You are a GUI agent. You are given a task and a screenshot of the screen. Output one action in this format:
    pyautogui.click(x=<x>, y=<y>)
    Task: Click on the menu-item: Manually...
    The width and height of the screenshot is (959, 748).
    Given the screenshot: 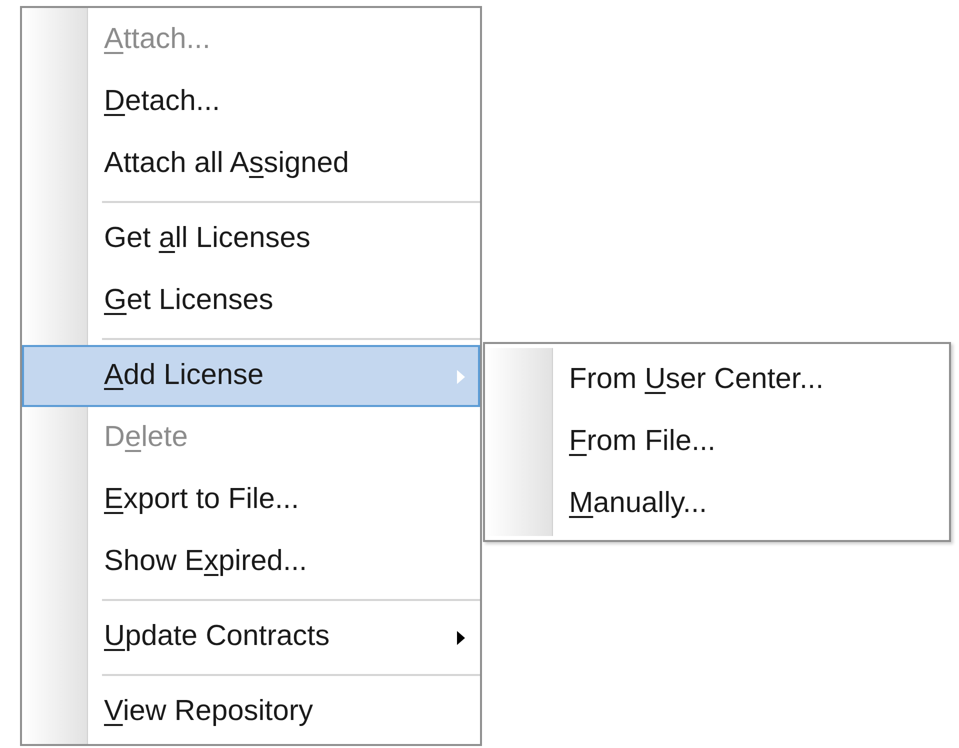 What is the action you would take?
    pyautogui.click(x=717, y=504)
    